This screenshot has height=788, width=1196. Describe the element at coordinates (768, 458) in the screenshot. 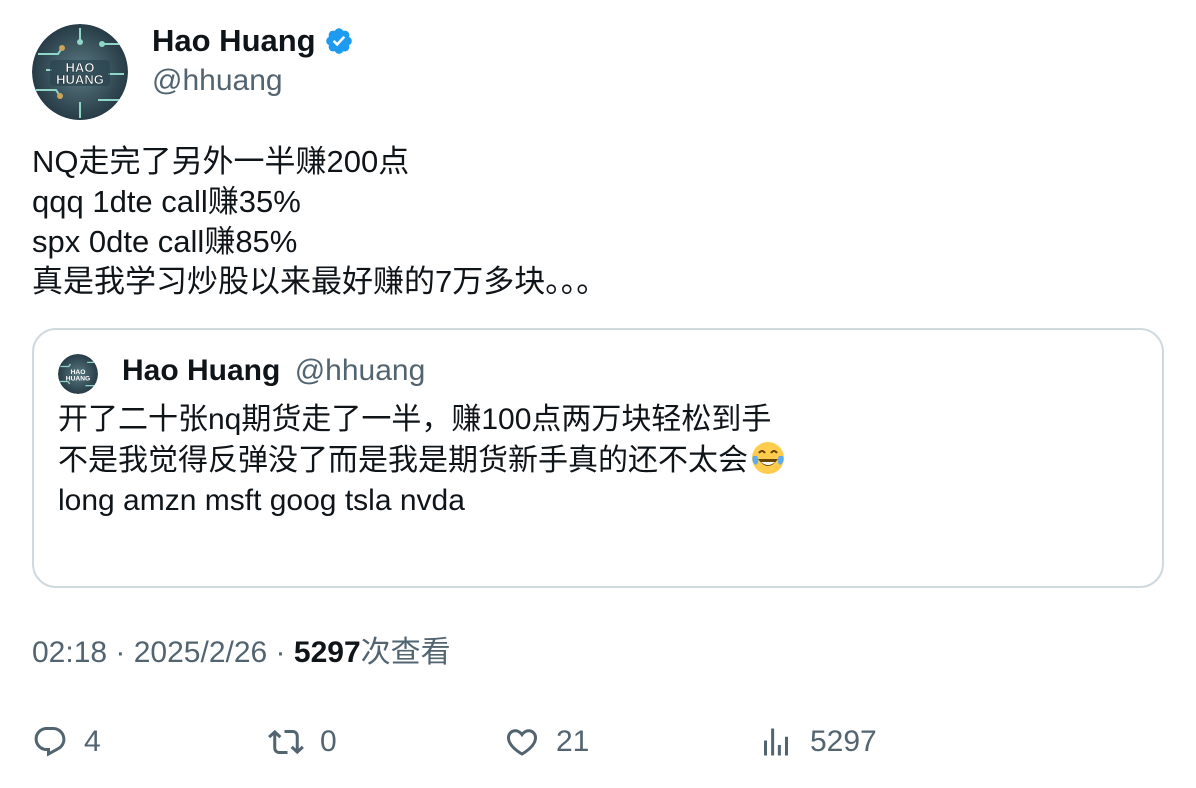

I see `face-with-tears-of-joy-icon` at that location.